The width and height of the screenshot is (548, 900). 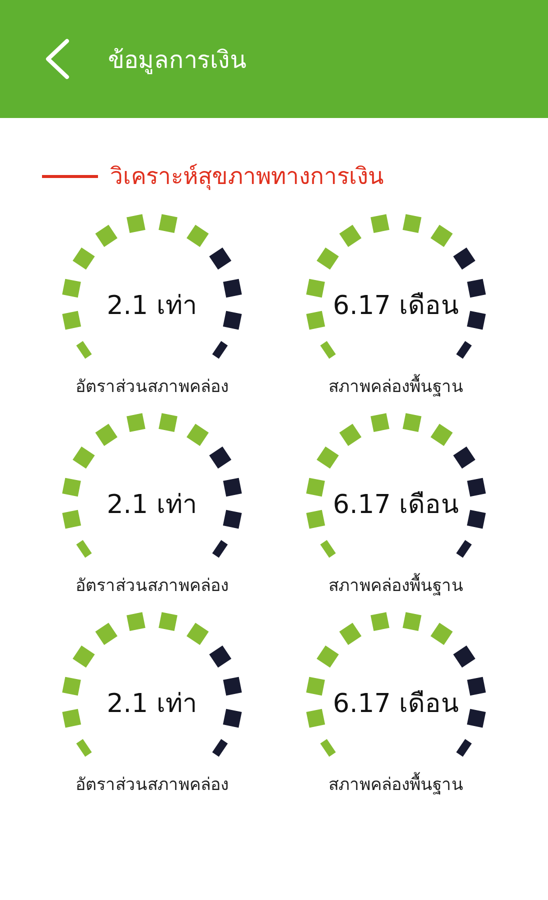 I want to click on section-title: วิเคราะห์สุขภาพทางการเงิน, so click(x=247, y=177).